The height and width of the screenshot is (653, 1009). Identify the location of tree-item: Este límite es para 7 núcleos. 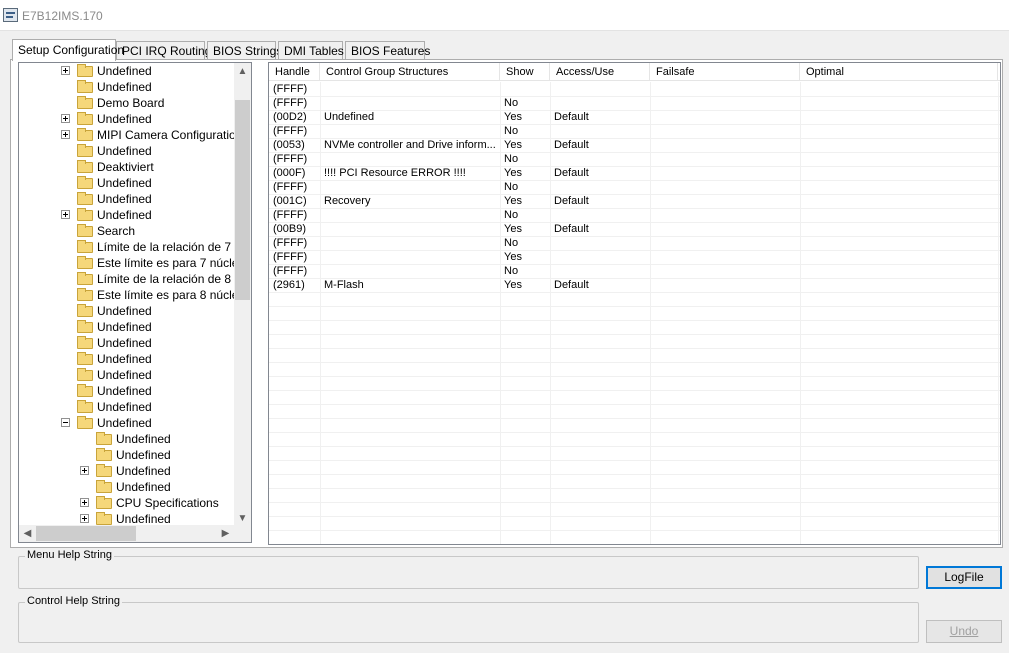
(135, 263).